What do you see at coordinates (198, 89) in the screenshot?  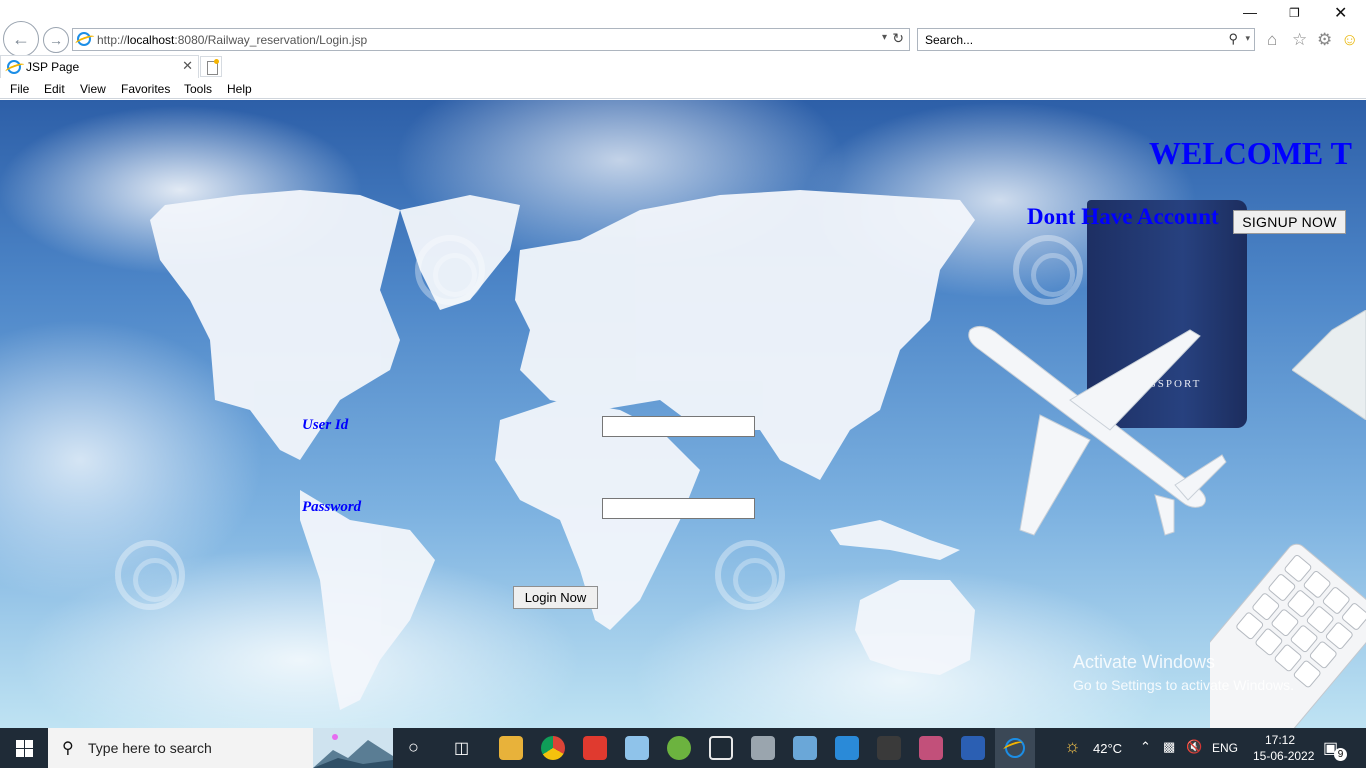 I see `menu-tools: Tools` at bounding box center [198, 89].